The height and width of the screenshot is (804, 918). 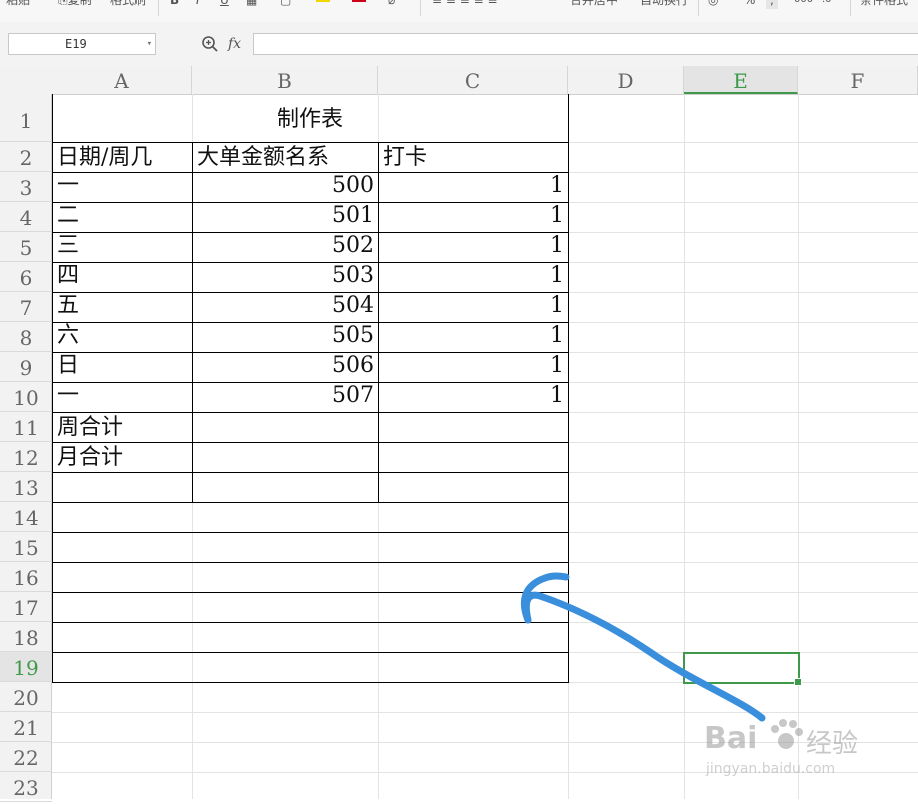 What do you see at coordinates (234, 44) in the screenshot?
I see `fx-icon: fx` at bounding box center [234, 44].